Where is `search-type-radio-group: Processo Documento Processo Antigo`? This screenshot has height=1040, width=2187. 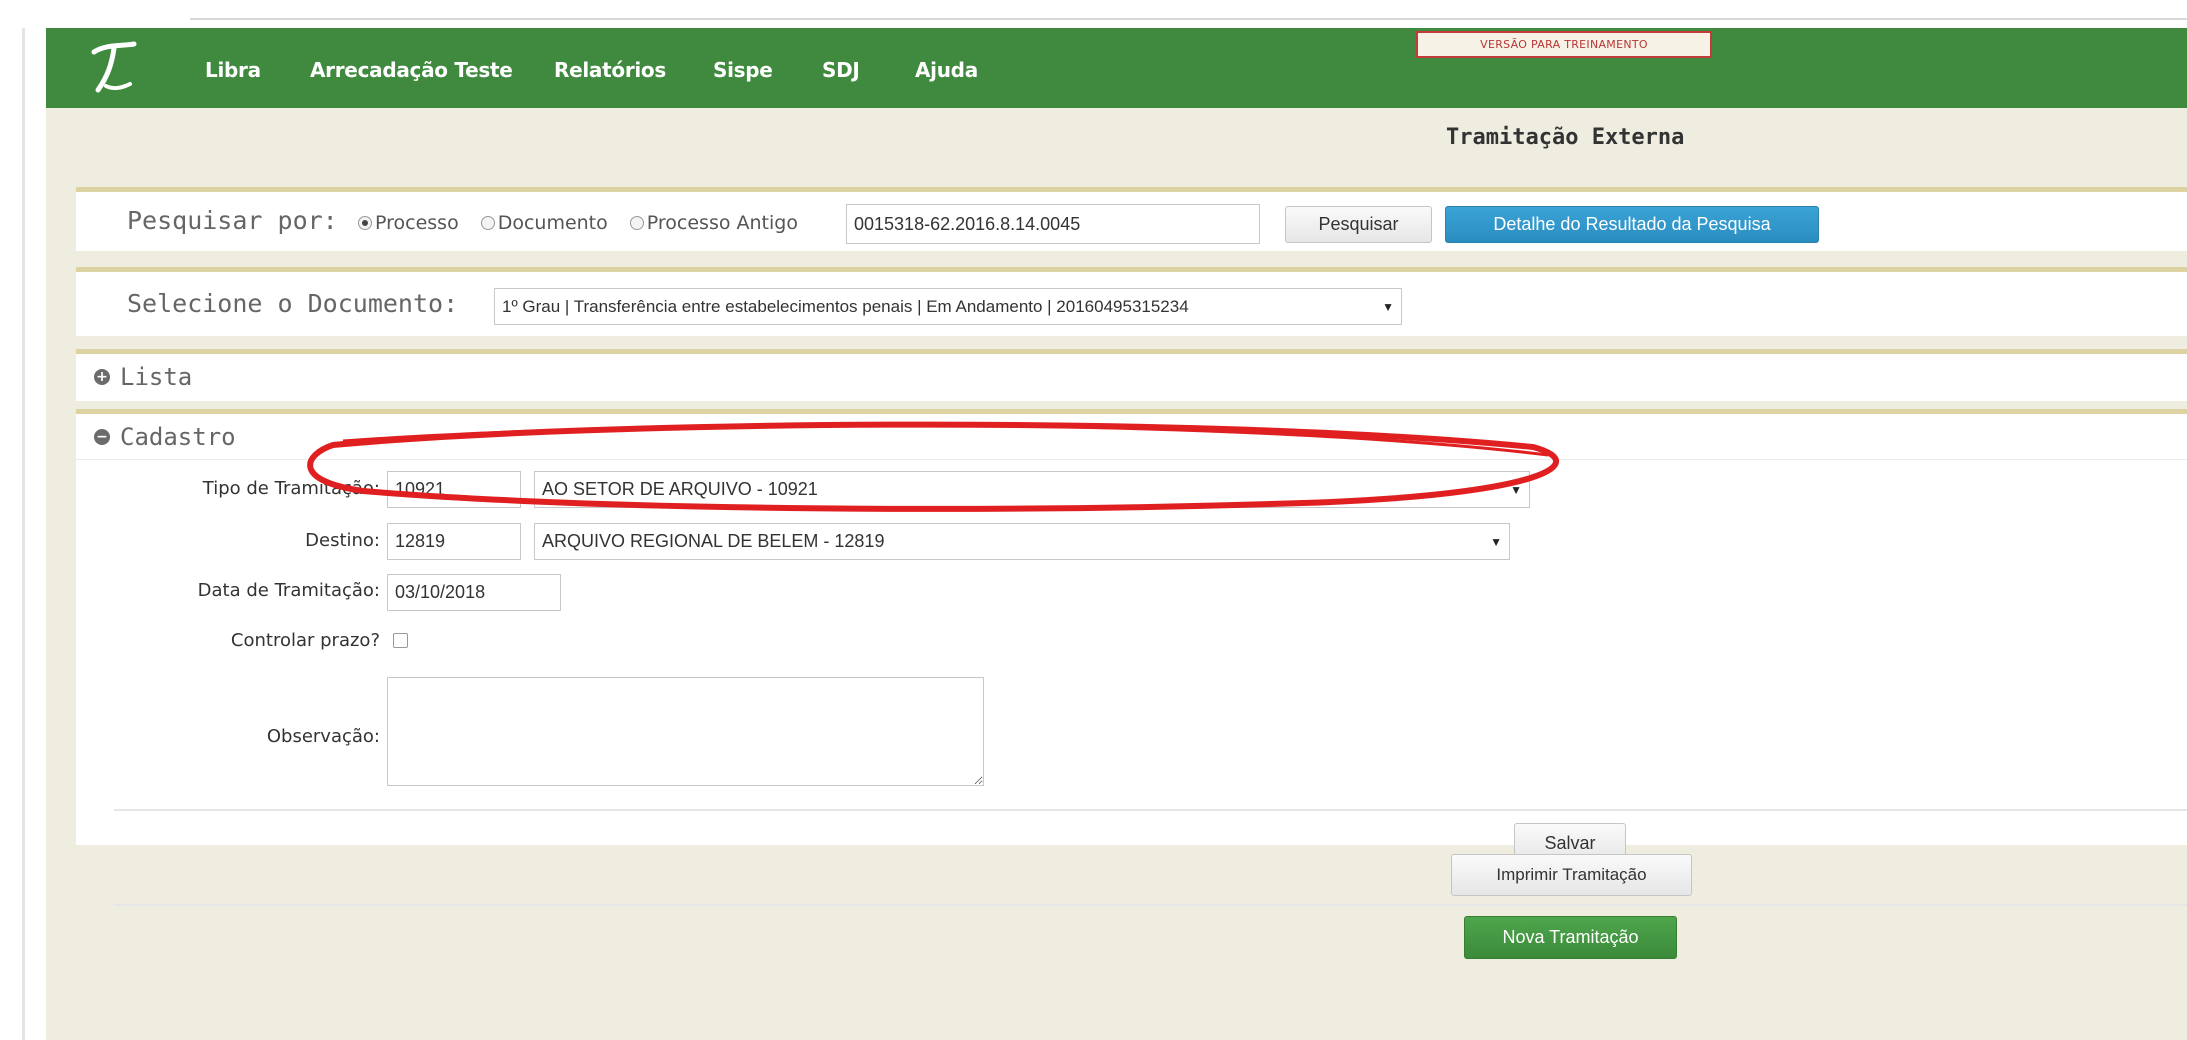 search-type-radio-group: Processo Documento Processo Antigo is located at coordinates (578, 223).